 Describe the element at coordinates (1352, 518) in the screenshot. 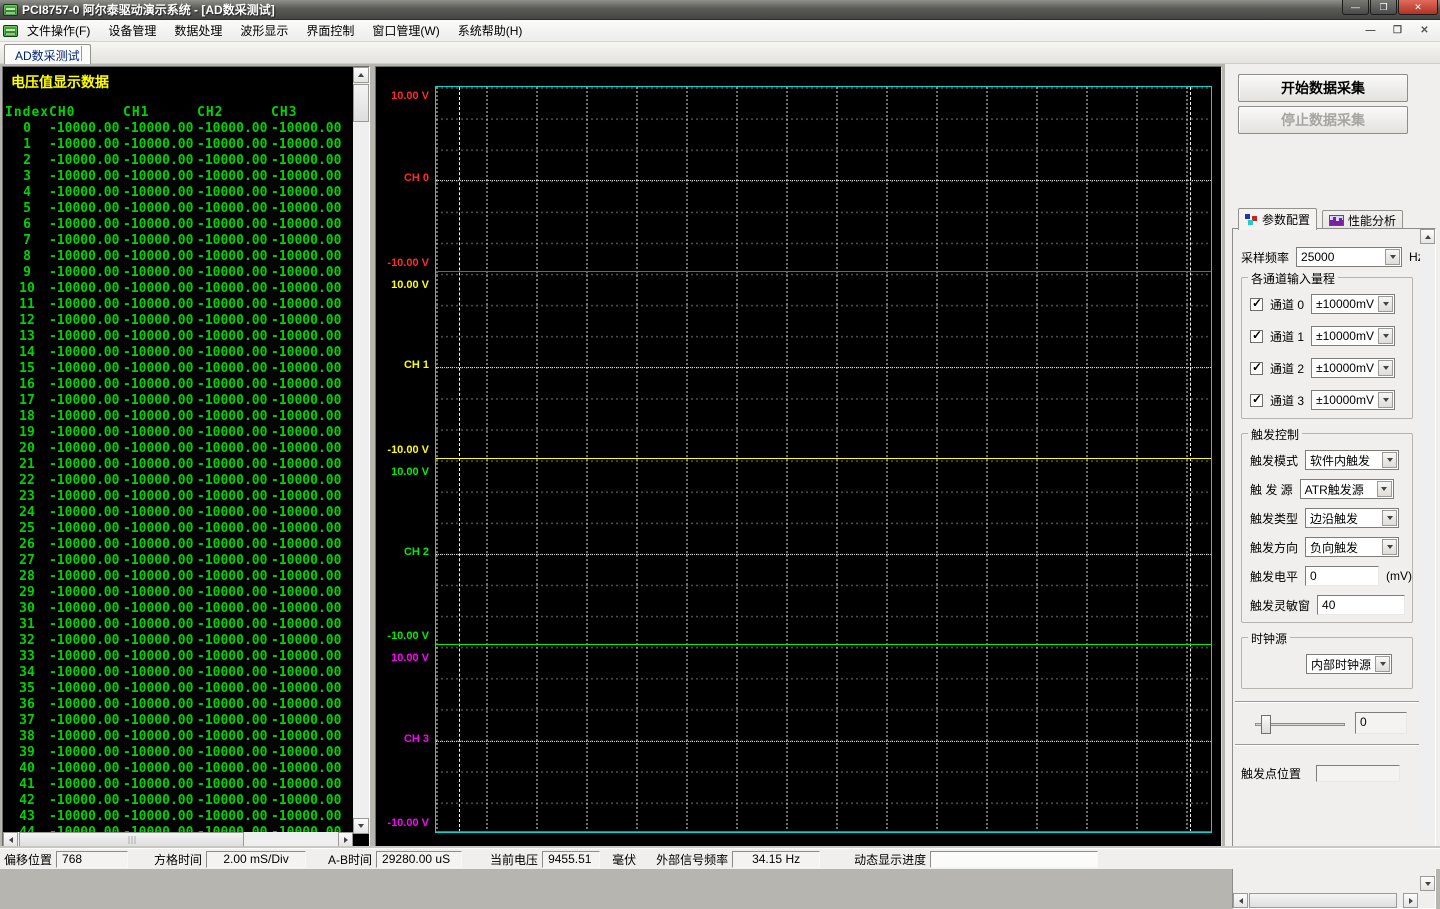

I see `trigger-type-select: 边沿触发` at that location.